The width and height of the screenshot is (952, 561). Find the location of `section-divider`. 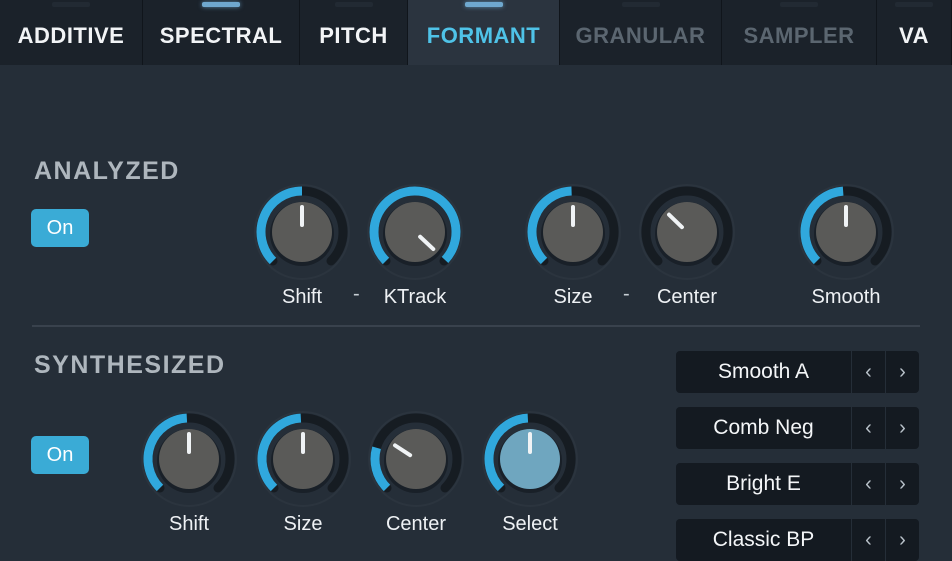

section-divider is located at coordinates (476, 326).